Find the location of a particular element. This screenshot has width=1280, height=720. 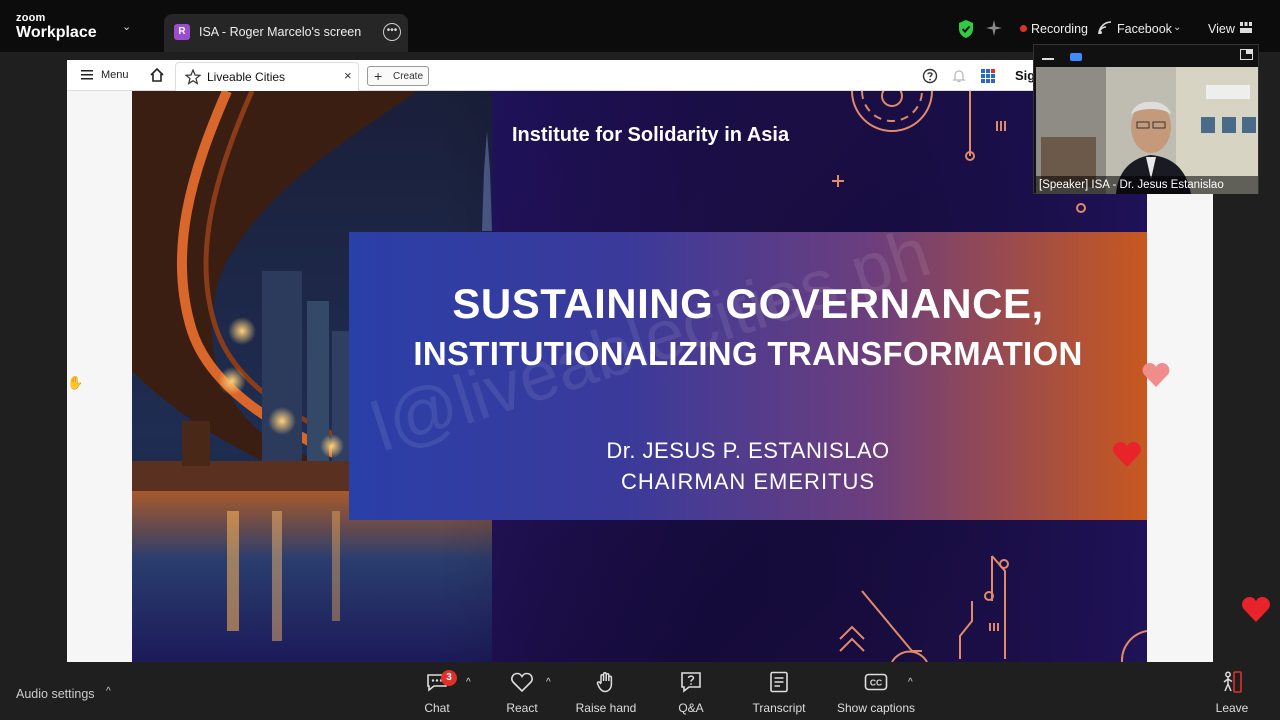

raise-hand-icon is located at coordinates (604, 682).